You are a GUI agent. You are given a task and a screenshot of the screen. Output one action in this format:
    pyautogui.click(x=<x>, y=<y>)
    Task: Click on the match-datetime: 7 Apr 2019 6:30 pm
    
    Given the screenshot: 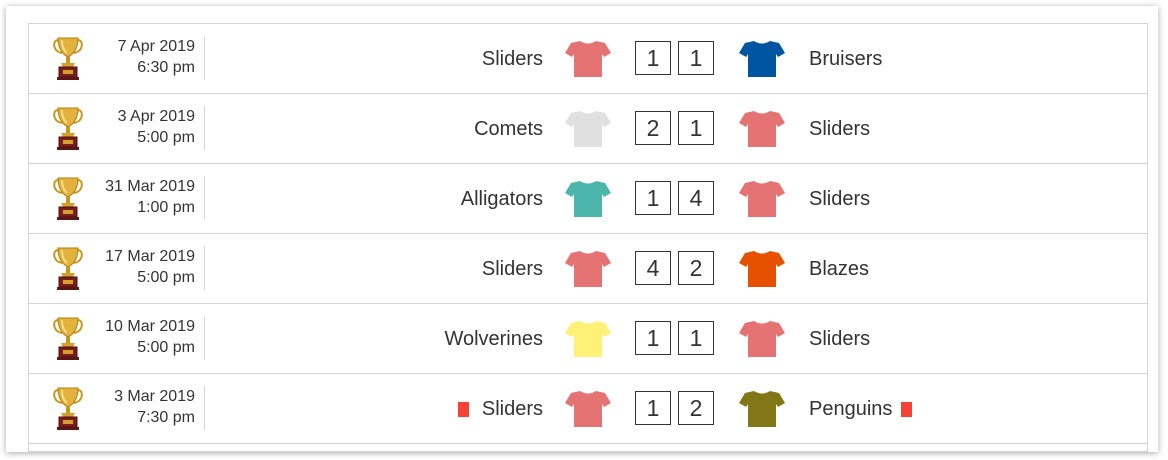 What is the action you would take?
    pyautogui.click(x=143, y=57)
    